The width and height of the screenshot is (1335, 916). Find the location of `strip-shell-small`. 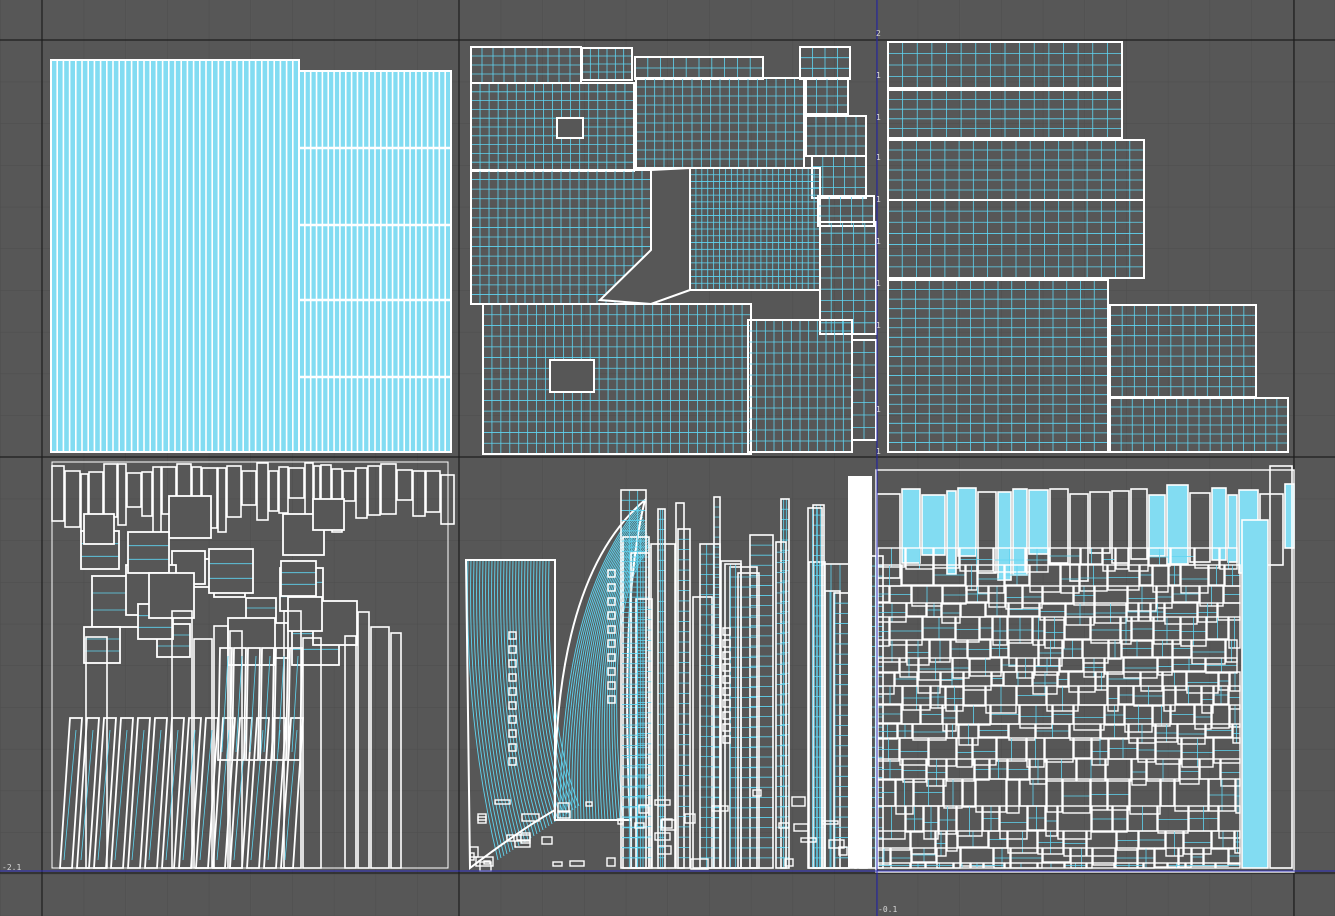

strip-shell-small is located at coordinates (375, 261).